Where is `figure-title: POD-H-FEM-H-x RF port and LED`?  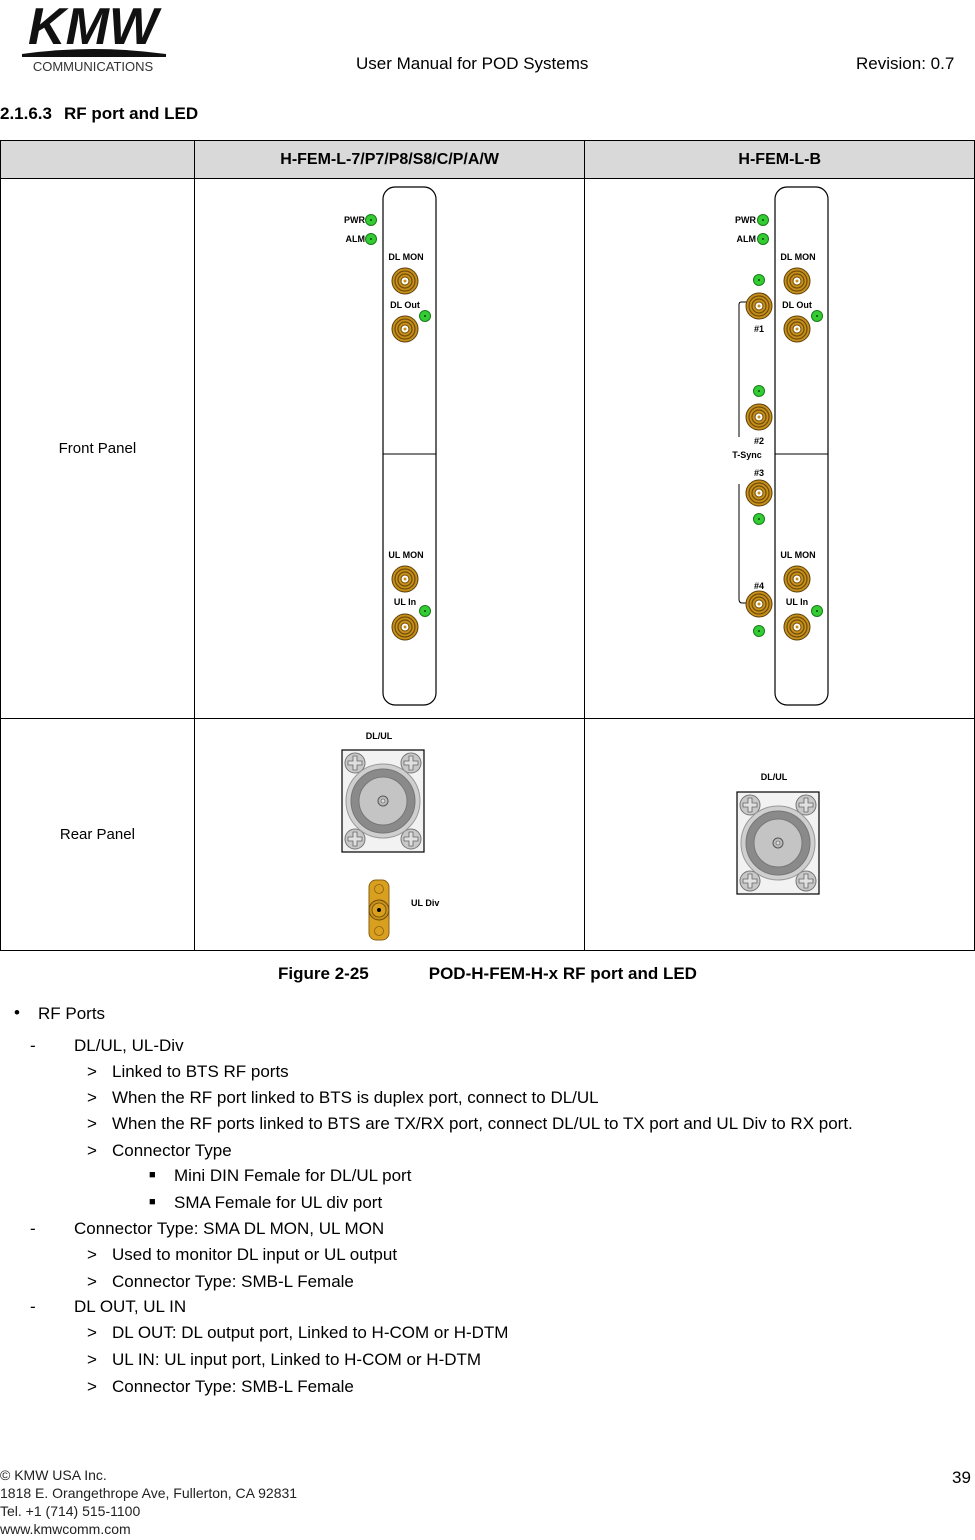
figure-title: POD-H-FEM-H-x RF port and LED is located at coordinates (562, 973).